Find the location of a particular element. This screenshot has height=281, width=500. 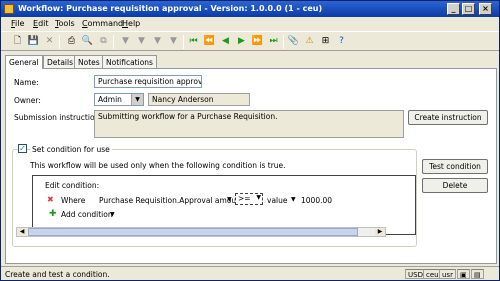

chevron-down-icon: ▼ is located at coordinates (137, 99).